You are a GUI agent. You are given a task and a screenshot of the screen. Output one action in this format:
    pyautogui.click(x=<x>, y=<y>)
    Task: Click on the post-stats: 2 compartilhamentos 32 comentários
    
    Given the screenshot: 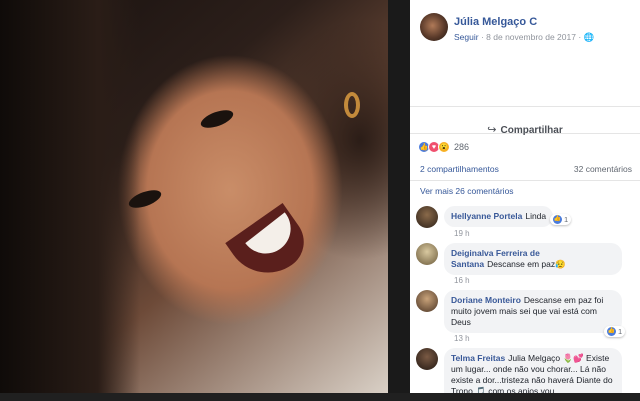 What is the action you would take?
    pyautogui.click(x=526, y=169)
    